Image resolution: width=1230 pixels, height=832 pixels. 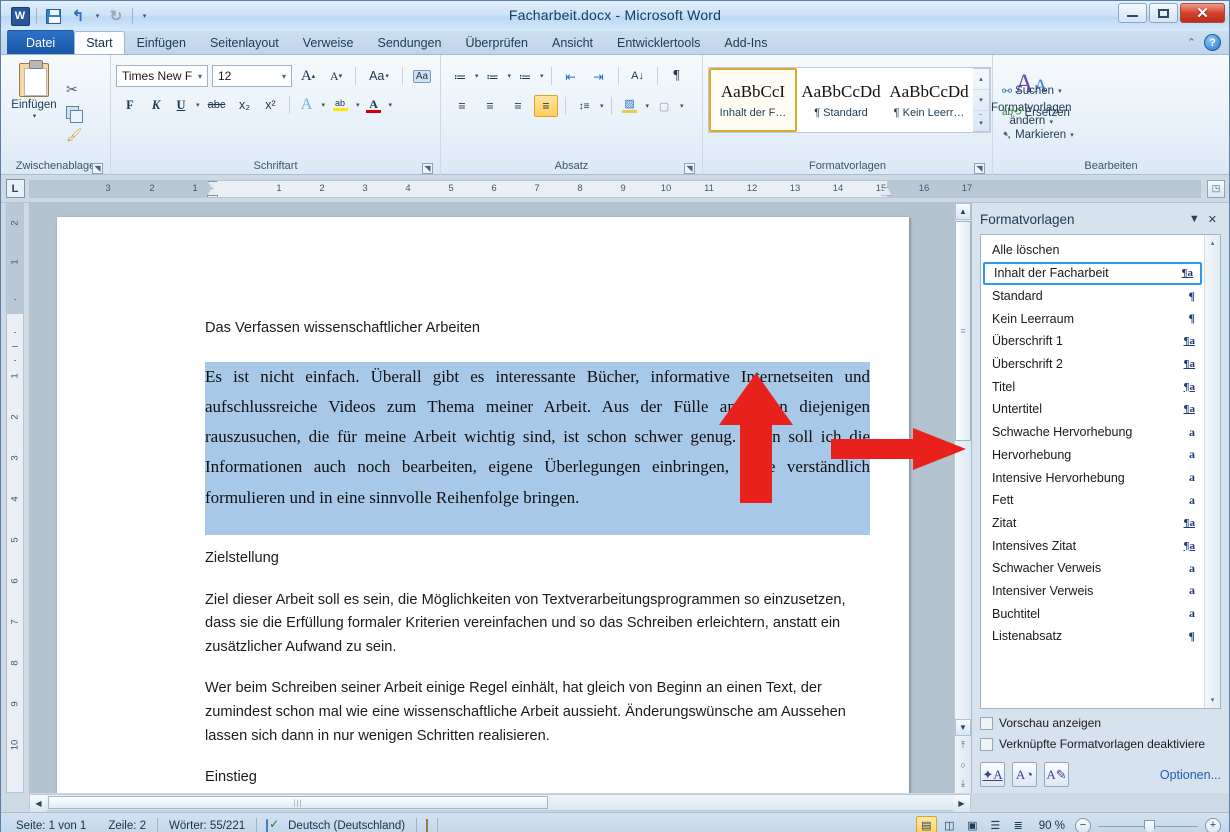 What do you see at coordinates (207, 826) in the screenshot?
I see `status-word-count: Wörter: 55/221` at bounding box center [207, 826].